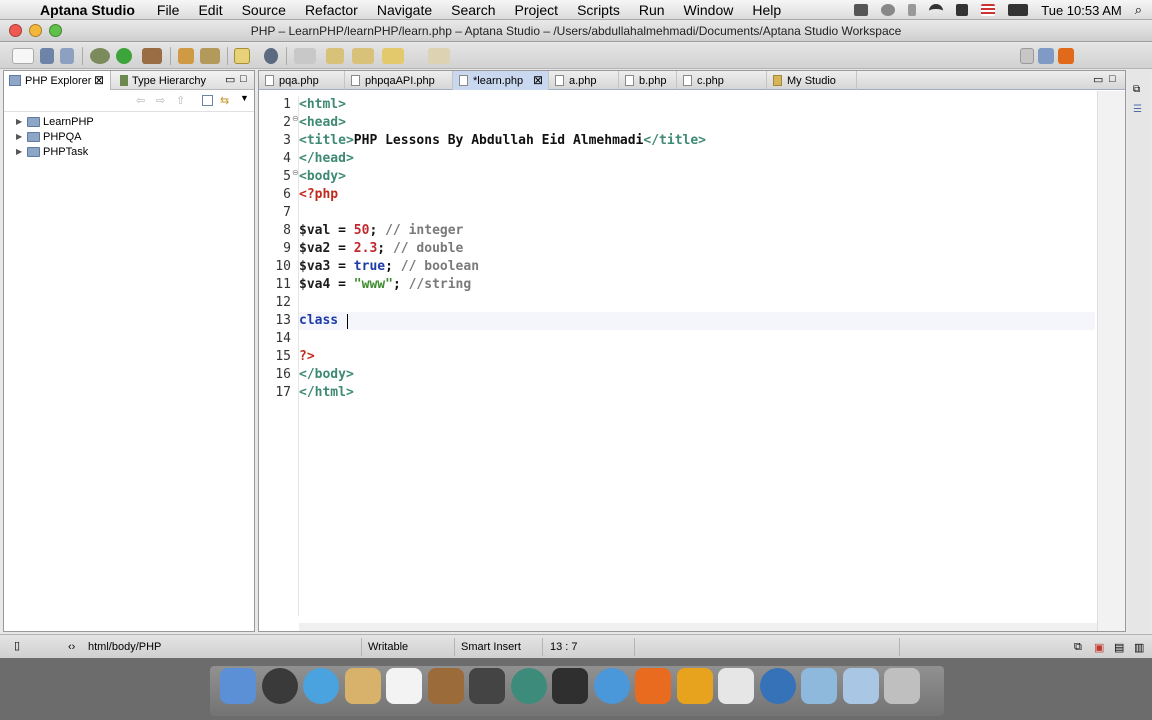 This screenshot has height=720, width=1152. What do you see at coordinates (653, 686) in the screenshot?
I see `firefox-icon` at bounding box center [653, 686].